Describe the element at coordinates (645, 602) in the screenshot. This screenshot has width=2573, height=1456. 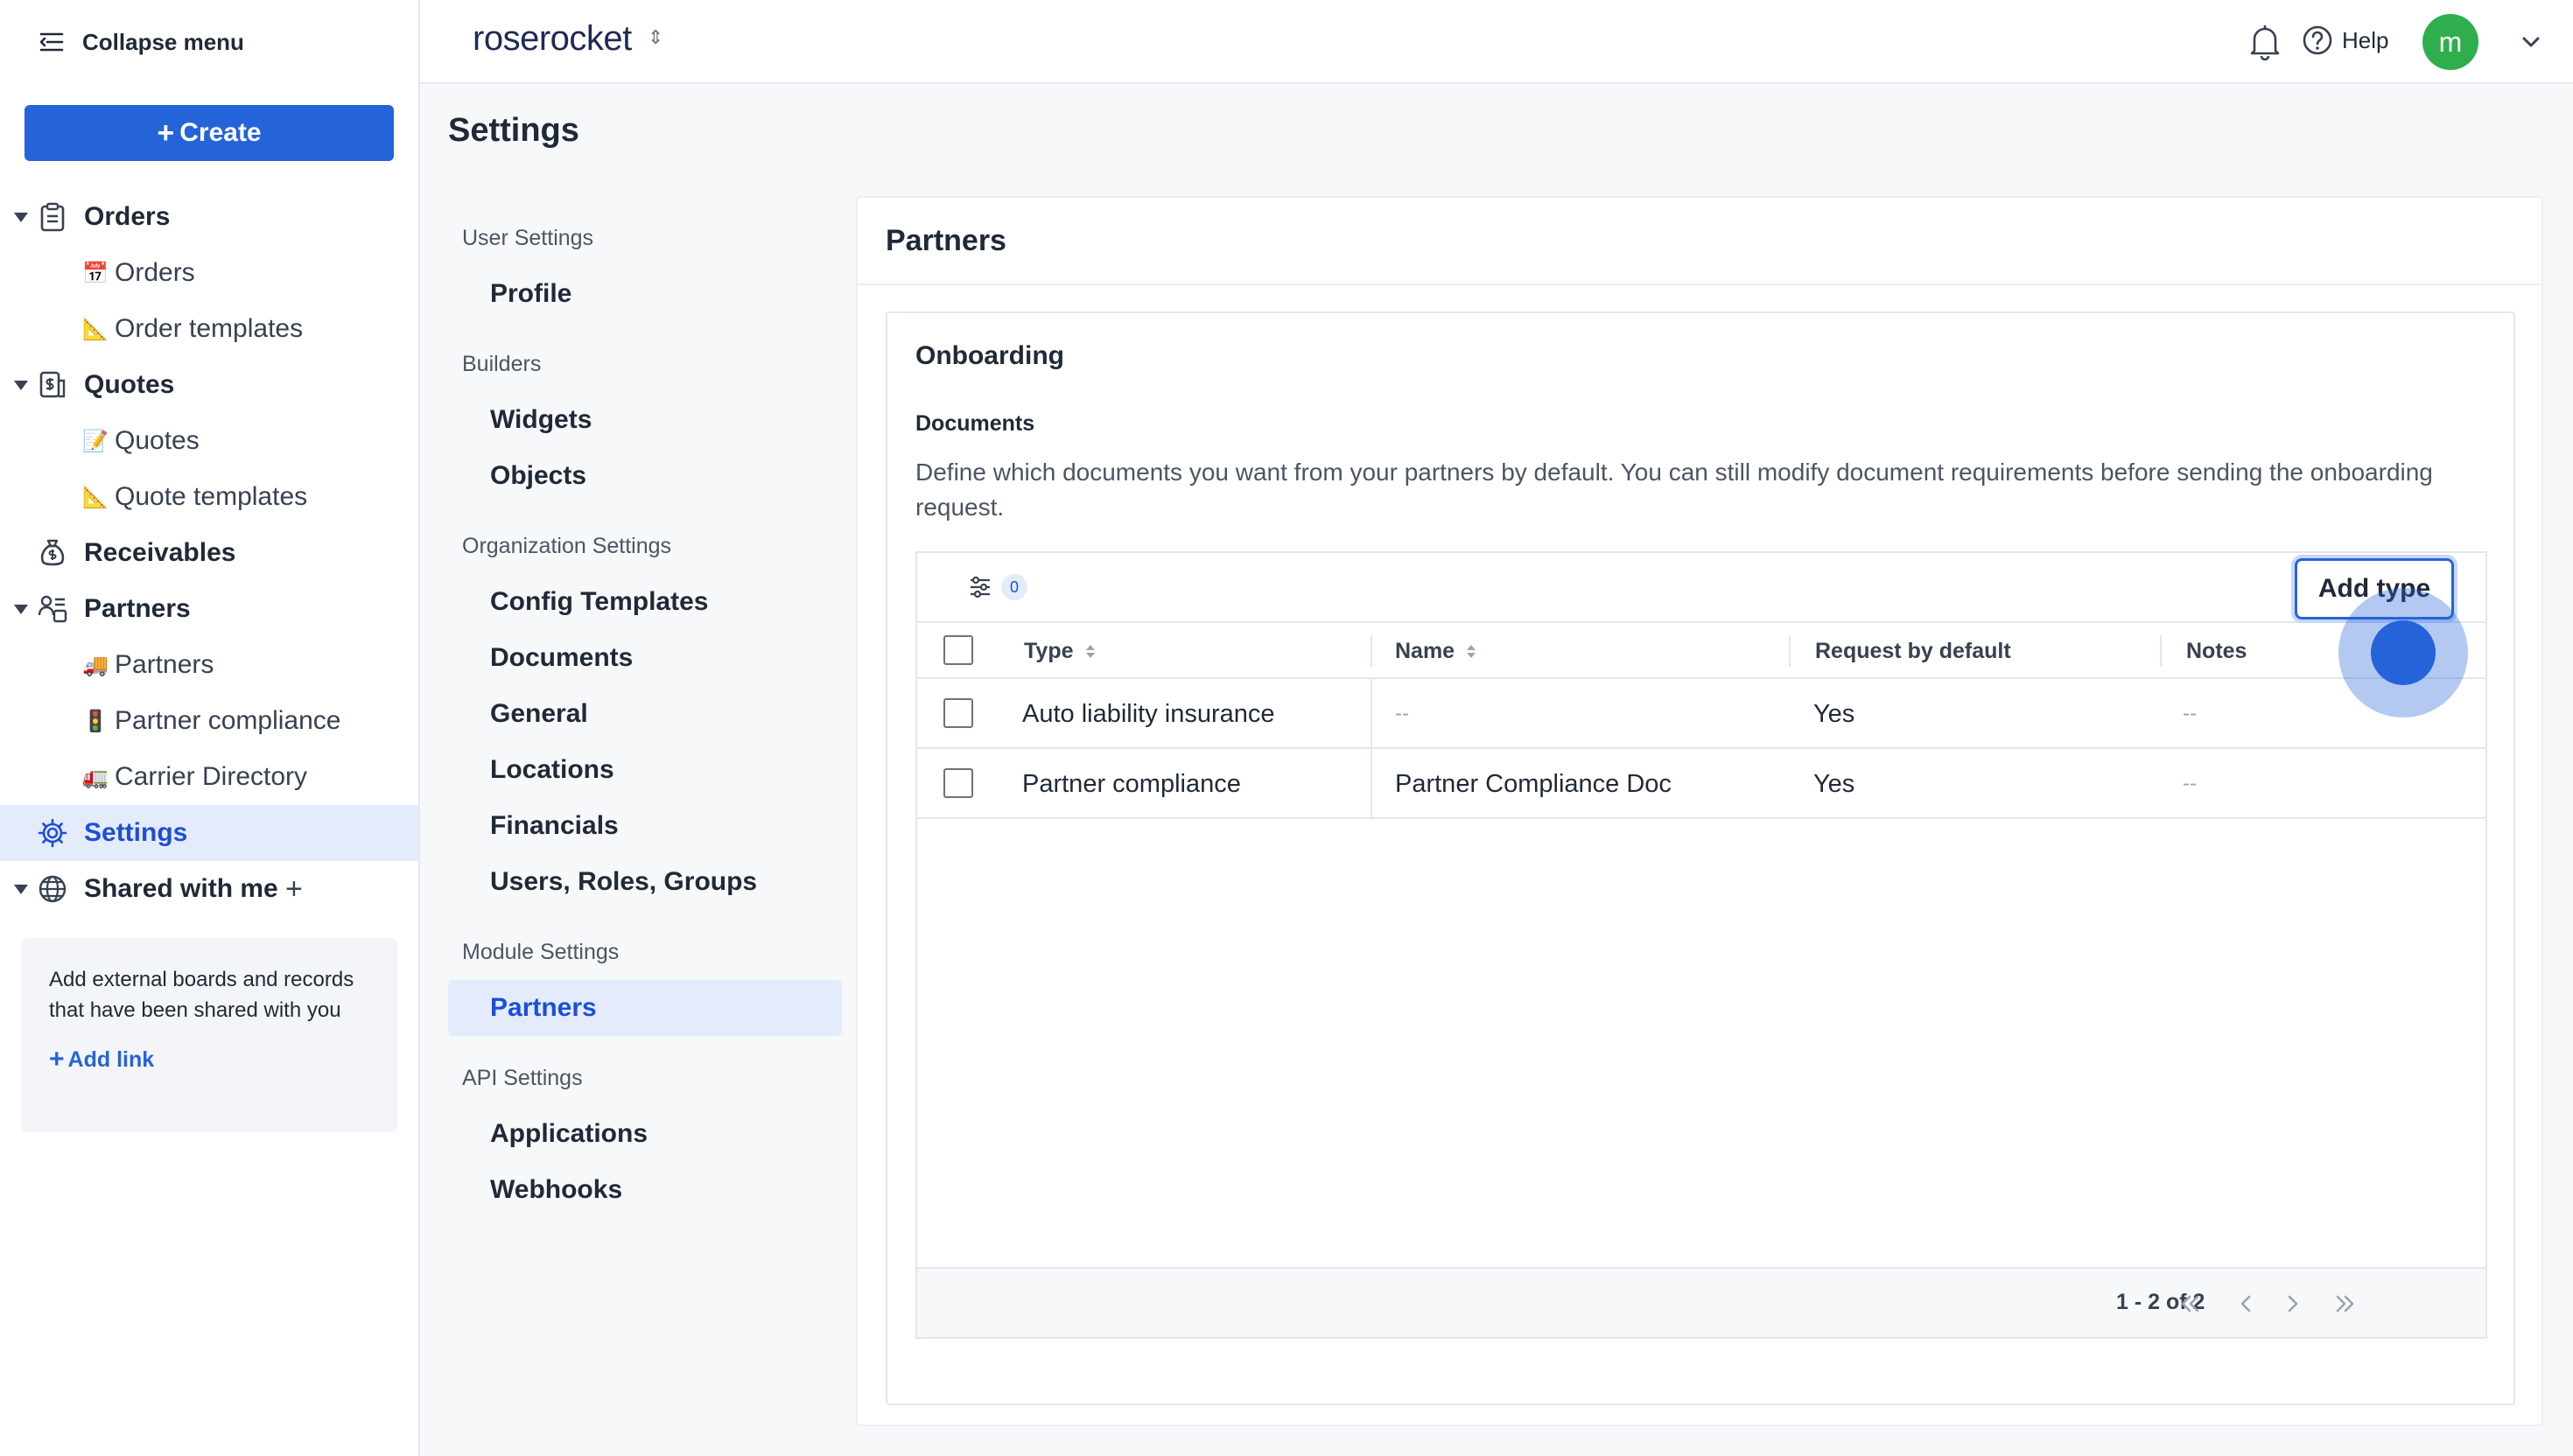
I see `settings-item-config-templates: Config Templates` at that location.